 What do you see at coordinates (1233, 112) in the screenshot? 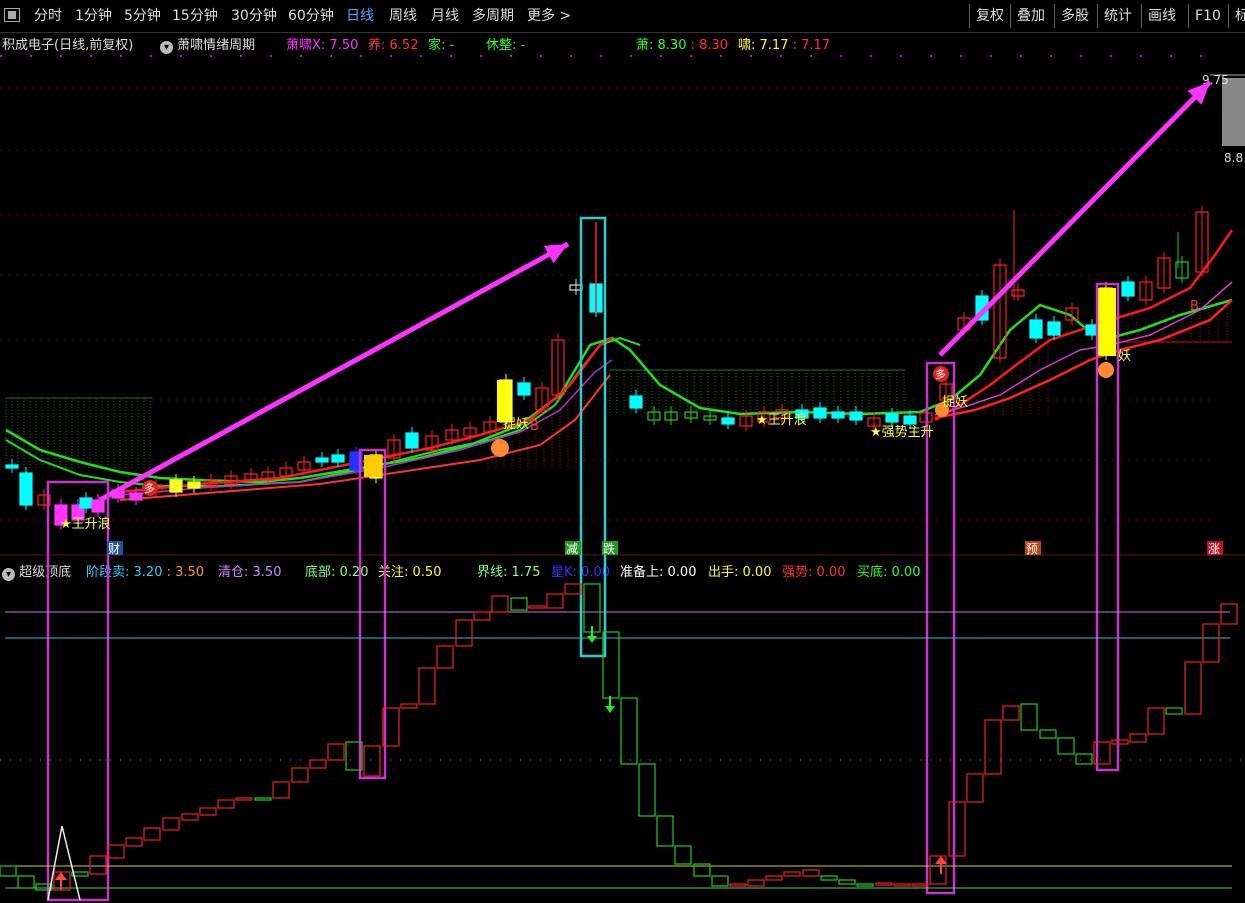
I see `price-axis-bar` at bounding box center [1233, 112].